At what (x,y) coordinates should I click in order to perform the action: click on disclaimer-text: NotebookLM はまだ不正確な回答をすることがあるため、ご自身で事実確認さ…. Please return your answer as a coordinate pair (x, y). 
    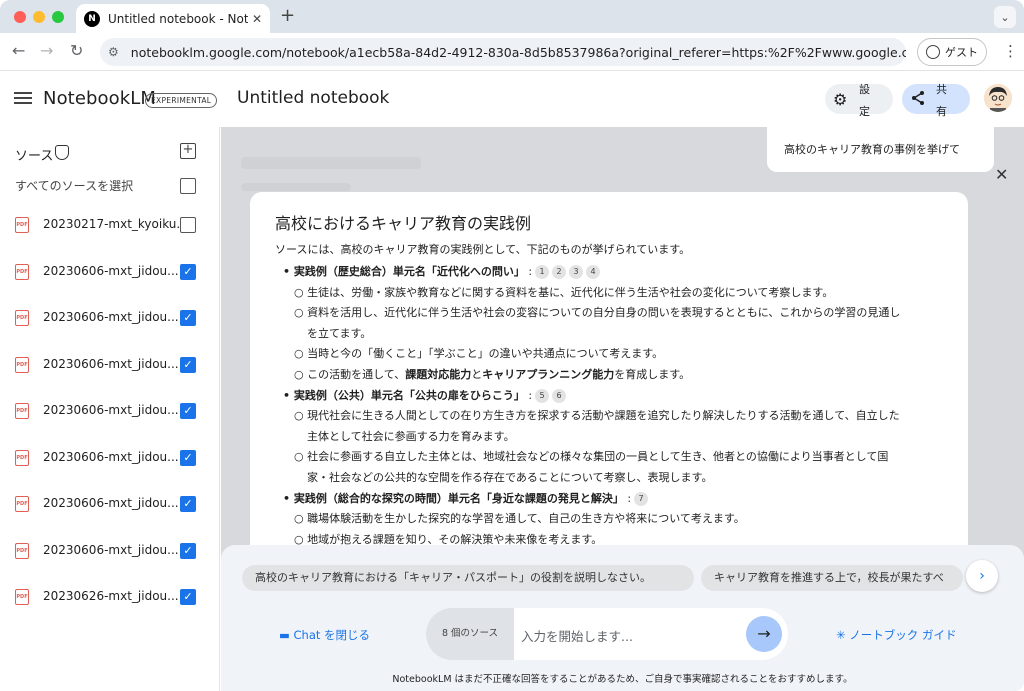
    Looking at the image, I should click on (622, 679).